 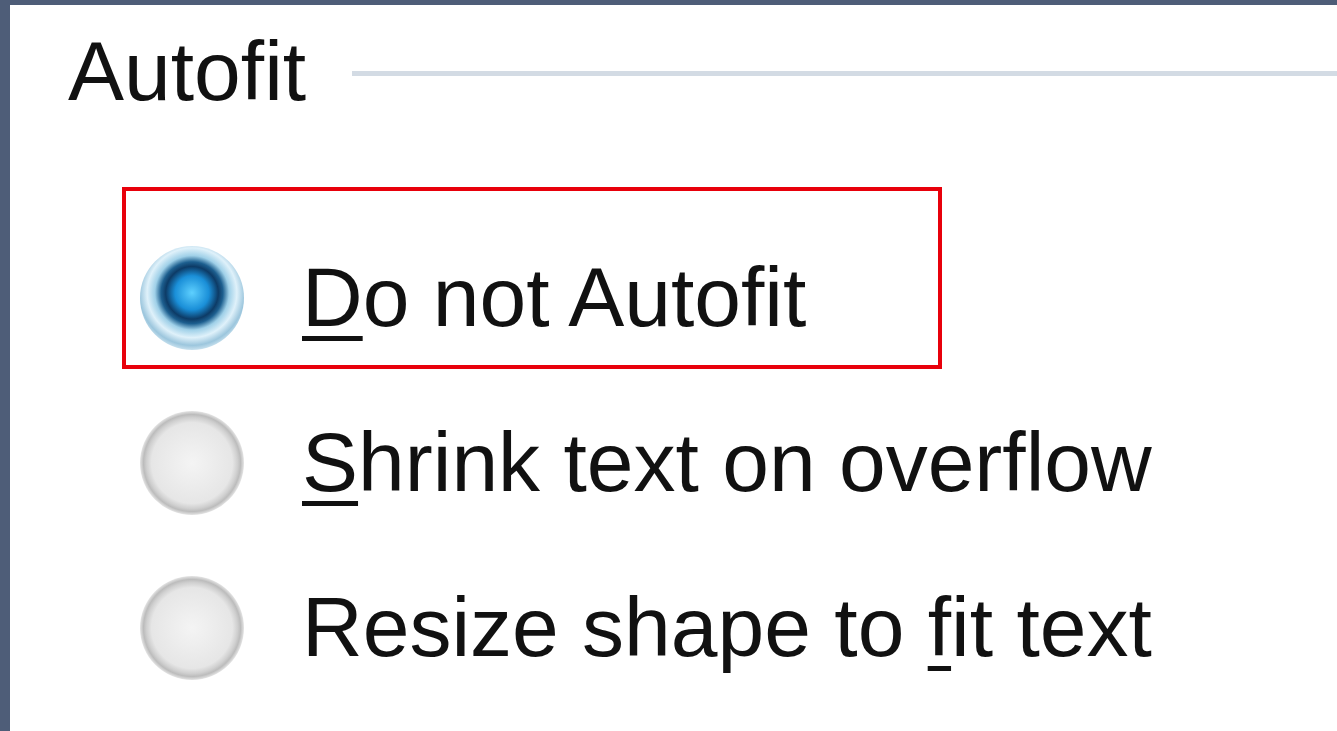 I want to click on option-label: Shrink text on overflow, so click(x=727, y=462).